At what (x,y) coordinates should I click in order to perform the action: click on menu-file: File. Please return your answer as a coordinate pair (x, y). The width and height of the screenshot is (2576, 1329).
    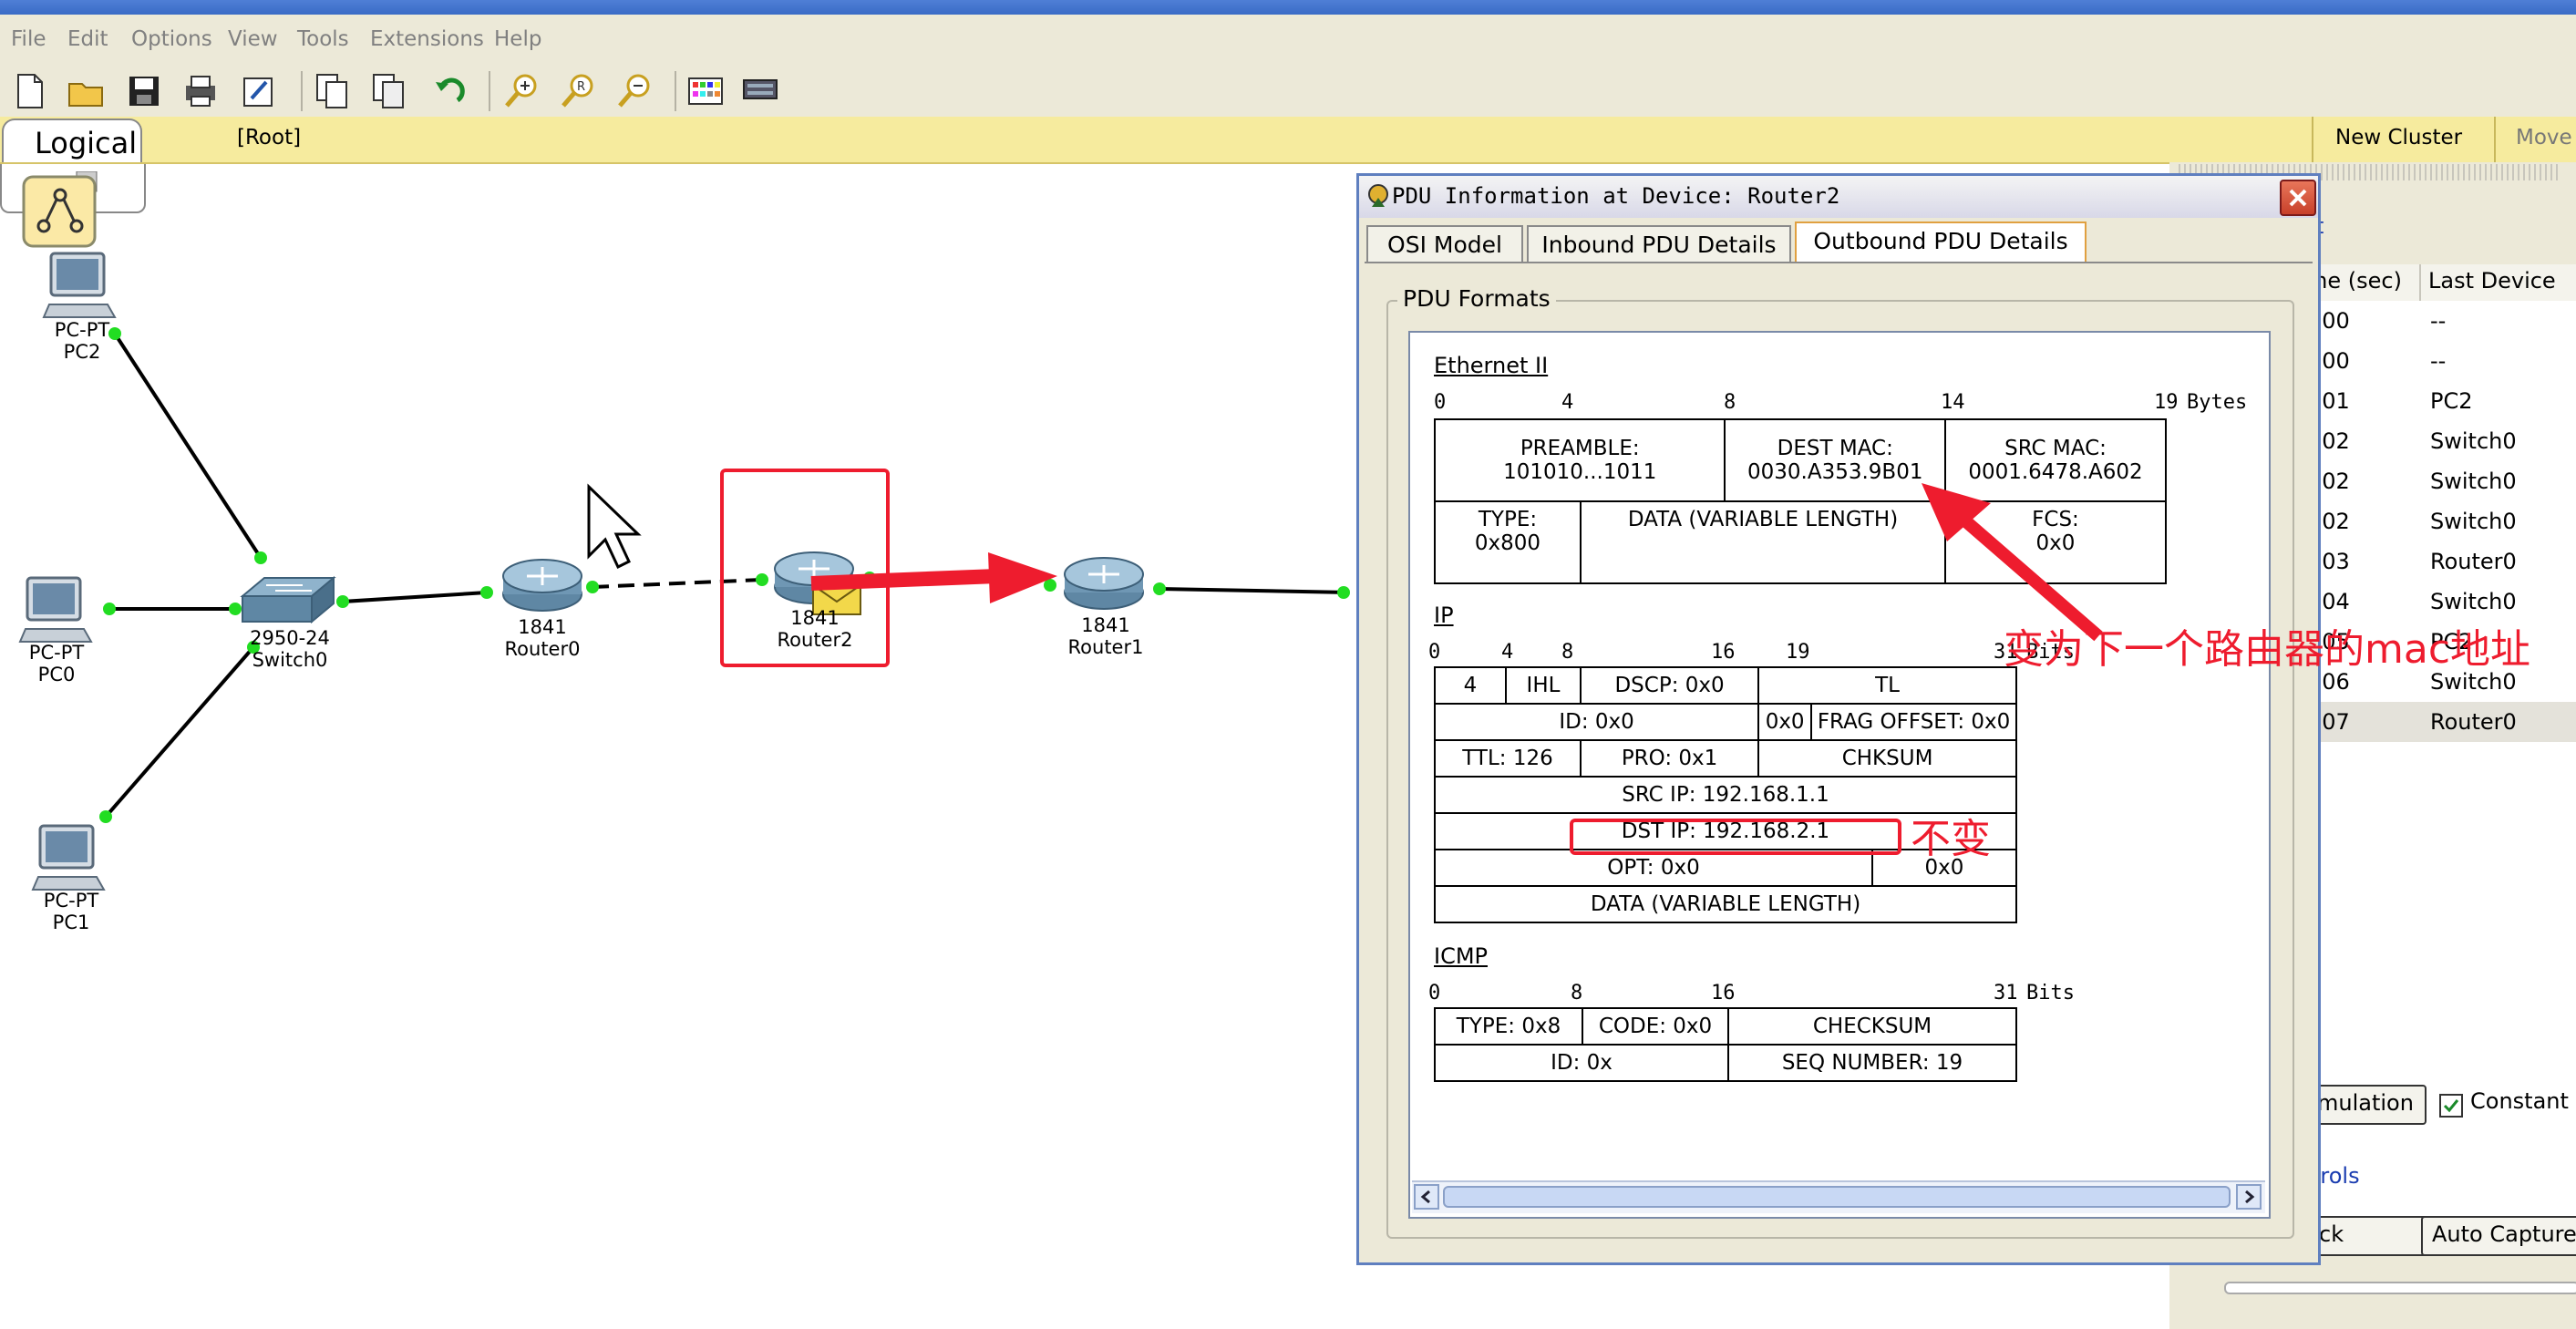
    Looking at the image, I should click on (28, 39).